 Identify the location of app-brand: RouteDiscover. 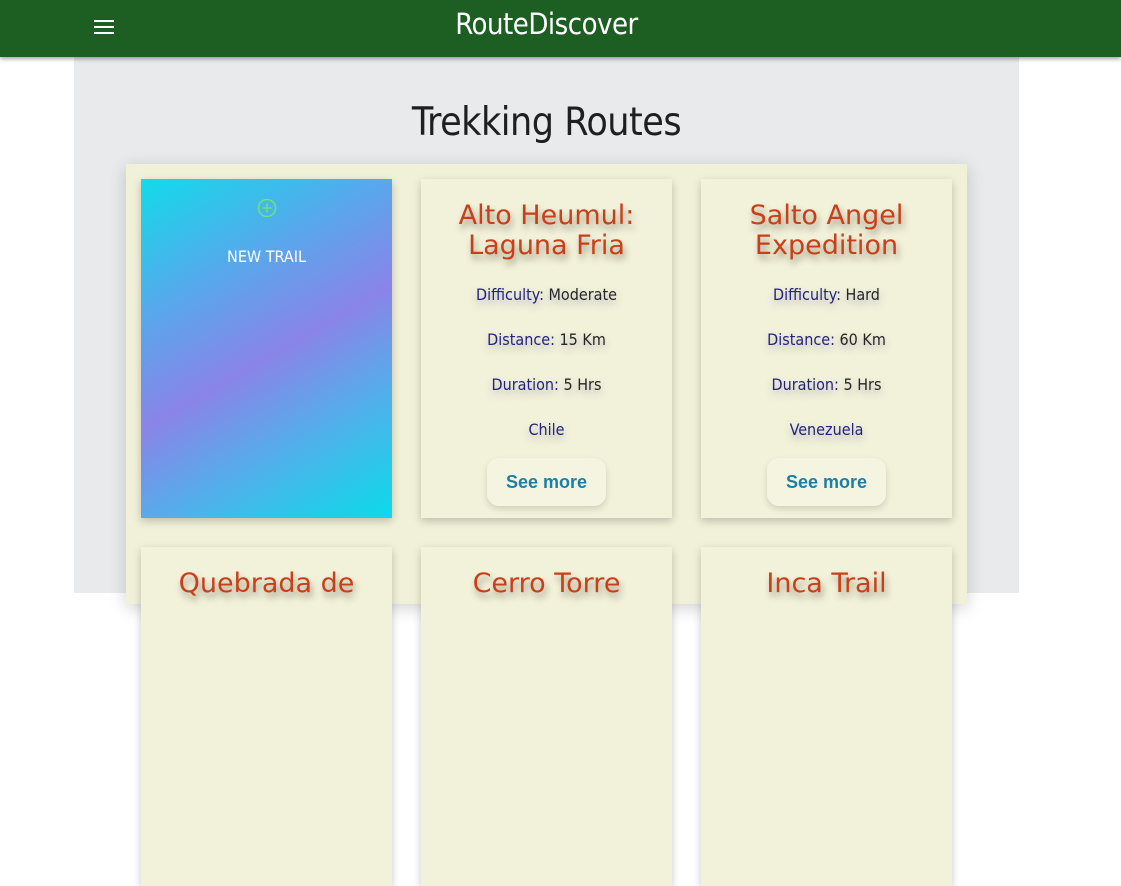
(546, 24).